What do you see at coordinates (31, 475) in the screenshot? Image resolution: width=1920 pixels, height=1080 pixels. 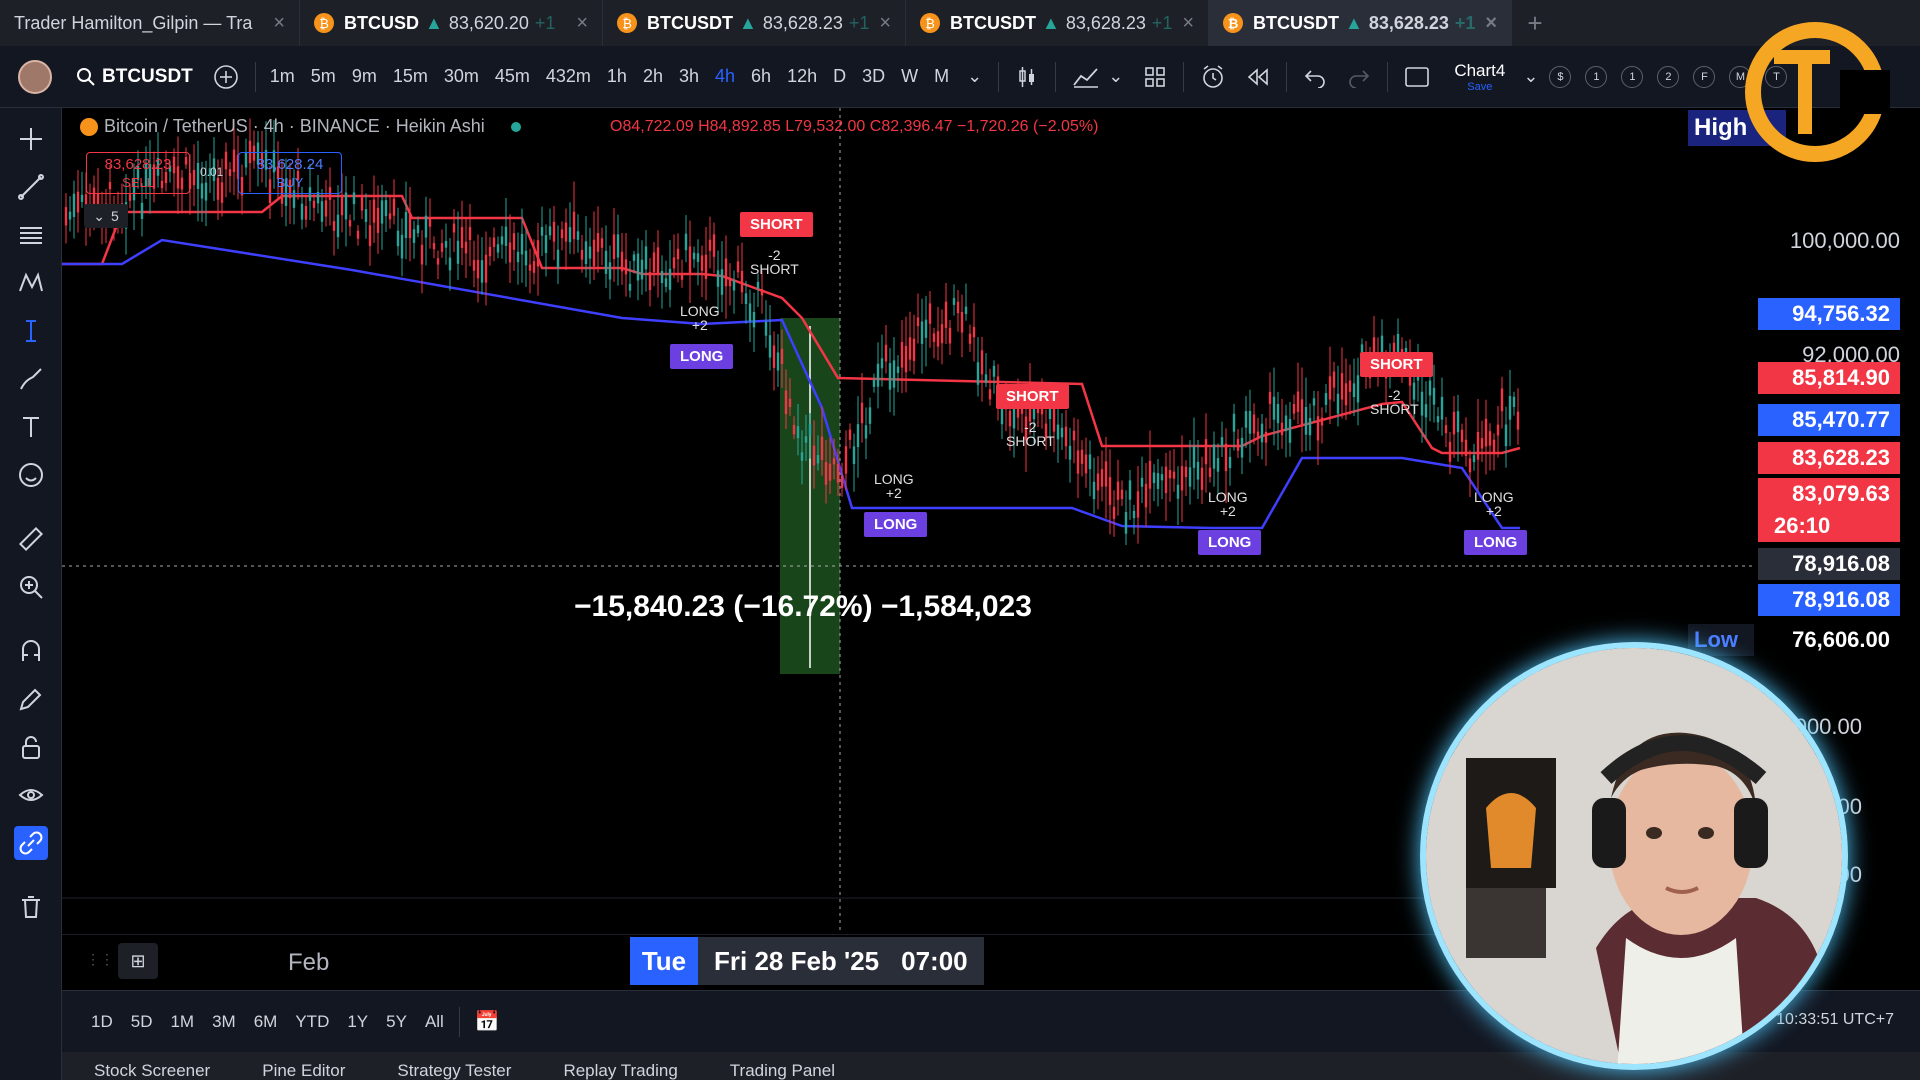 I see `emoji-icon` at bounding box center [31, 475].